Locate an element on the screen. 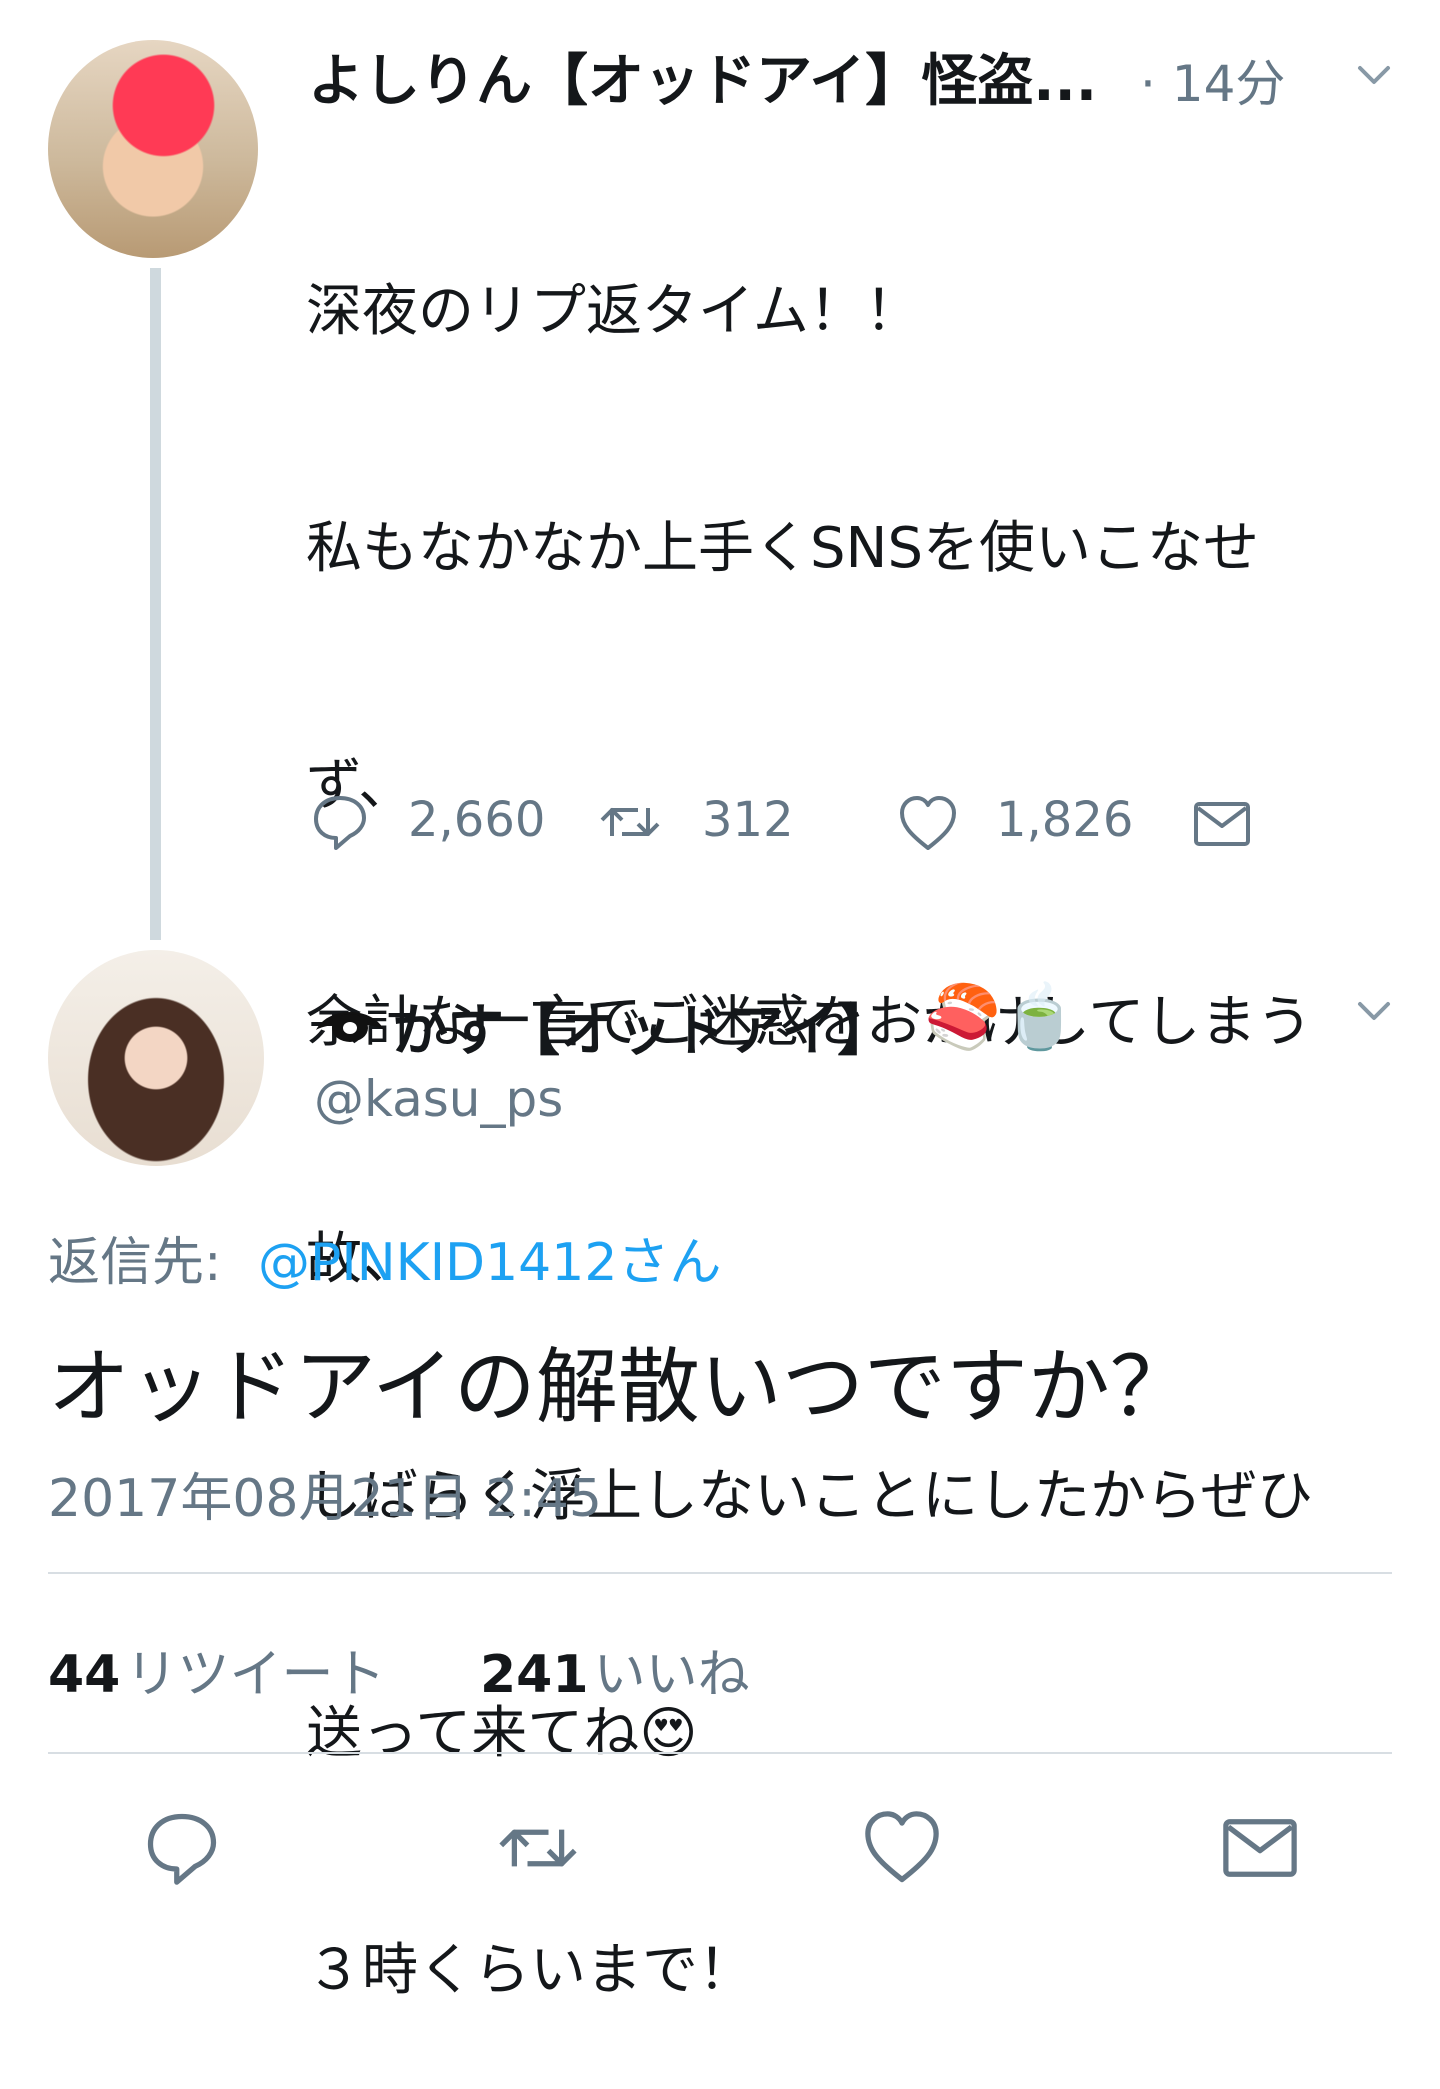 The image size is (1440, 2089). thread-line is located at coordinates (155, 604).